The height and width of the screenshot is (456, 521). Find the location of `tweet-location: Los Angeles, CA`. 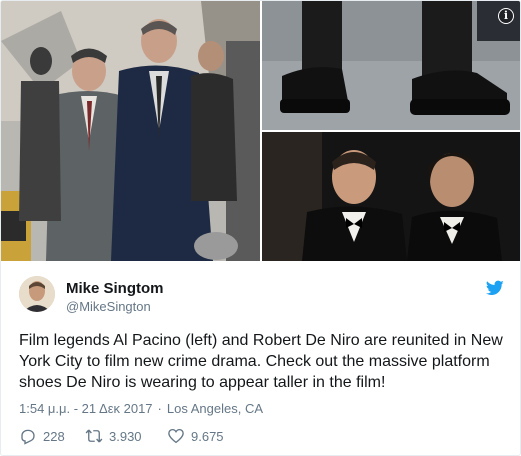

tweet-location: Los Angeles, CA is located at coordinates (215, 408).